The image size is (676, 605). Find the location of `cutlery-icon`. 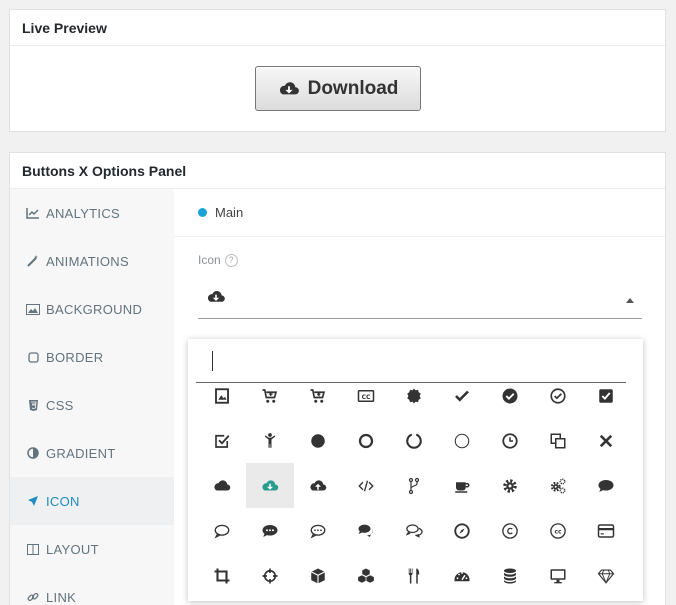

cutlery-icon is located at coordinates (414, 575).